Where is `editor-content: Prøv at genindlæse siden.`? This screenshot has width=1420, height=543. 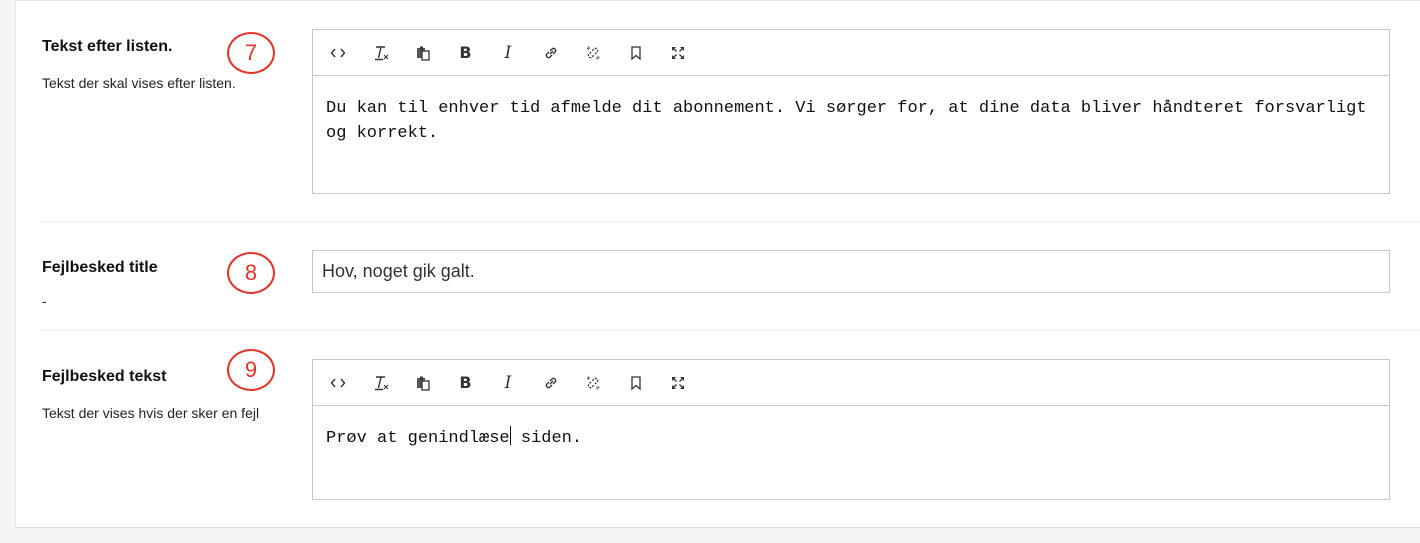 editor-content: Prøv at genindlæse siden. is located at coordinates (851, 428).